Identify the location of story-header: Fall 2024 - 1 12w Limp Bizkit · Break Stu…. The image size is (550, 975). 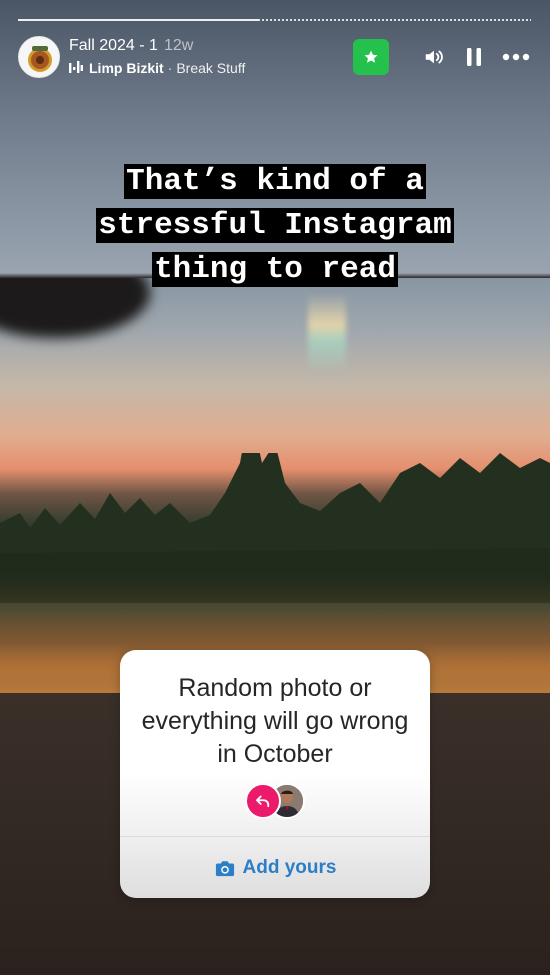
(274, 57).